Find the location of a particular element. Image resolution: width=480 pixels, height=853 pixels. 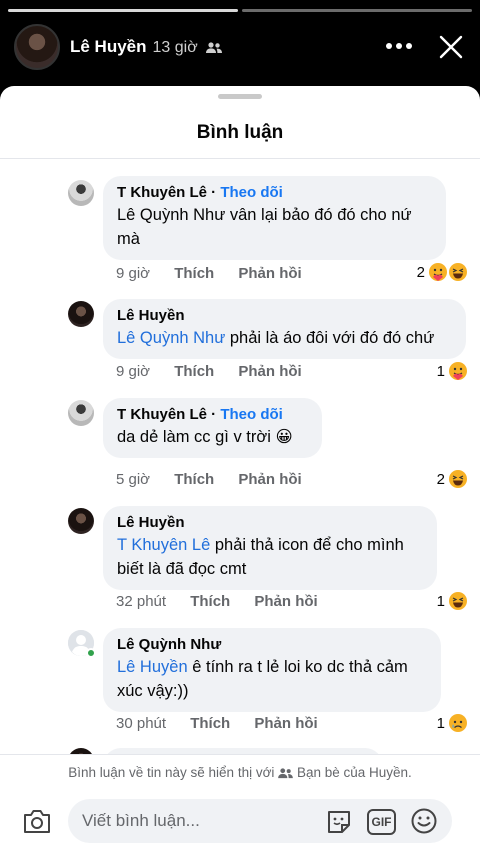

comment-meta: 32 phút Thích Phản hồi is located at coordinates (227, 601).